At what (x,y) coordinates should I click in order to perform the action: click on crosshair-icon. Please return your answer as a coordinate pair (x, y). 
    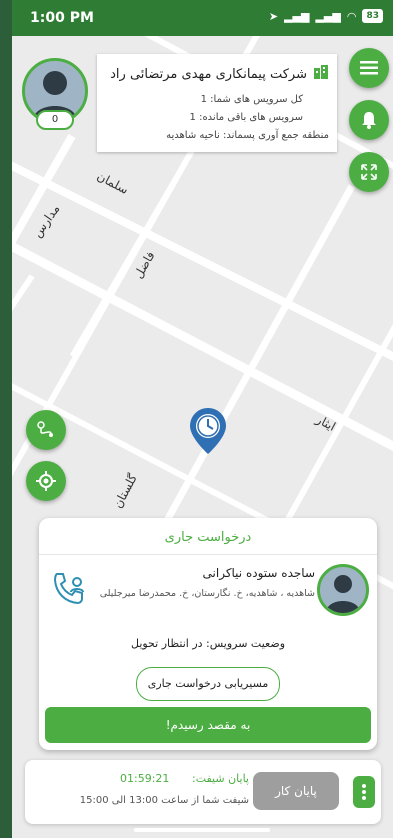
    Looking at the image, I should click on (46, 481).